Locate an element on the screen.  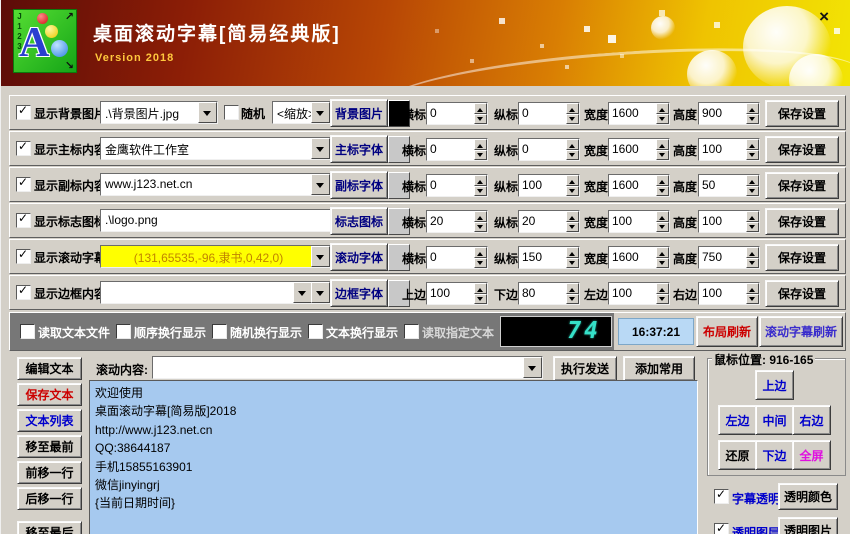
show-background-checkbox: ✓ is located at coordinates (23, 111).